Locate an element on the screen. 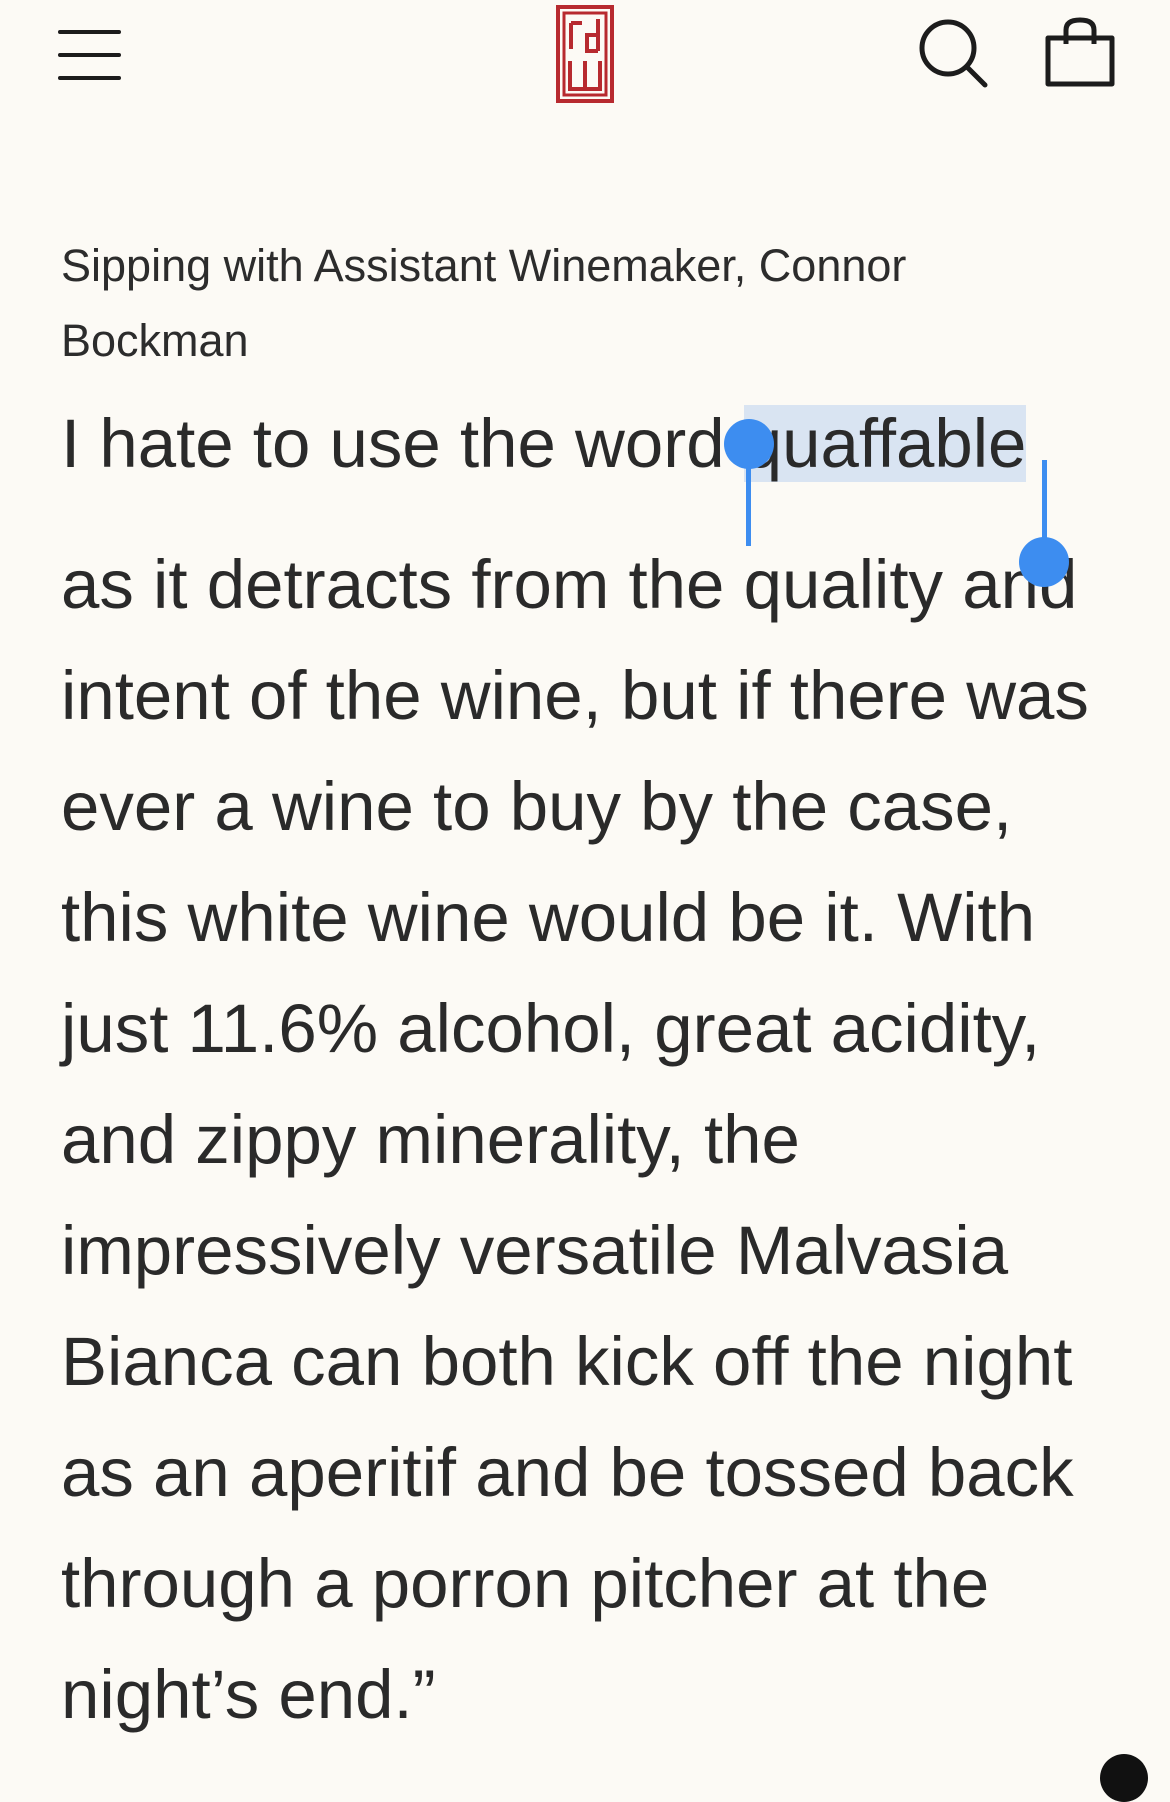 The height and width of the screenshot is (1802, 1170). search-icon is located at coordinates (953, 53).